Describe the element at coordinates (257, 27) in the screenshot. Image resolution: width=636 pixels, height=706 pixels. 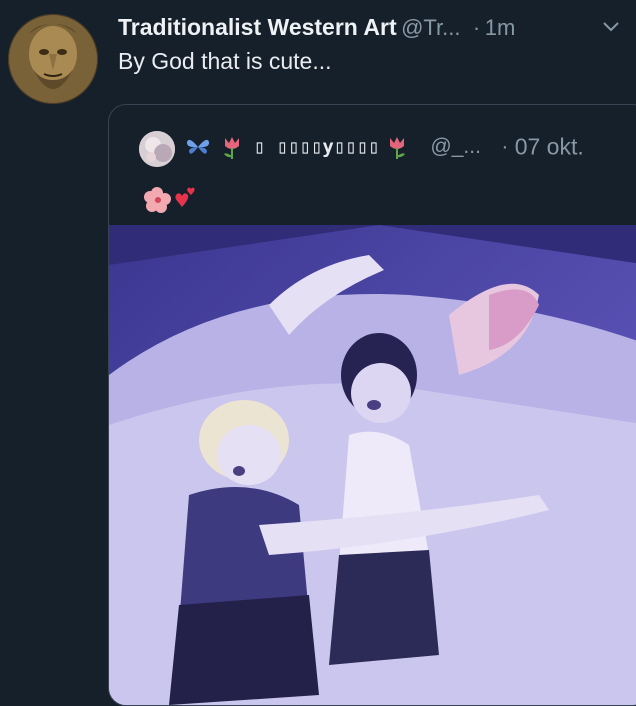
I see `author-name: Traditionalist Western Art` at that location.